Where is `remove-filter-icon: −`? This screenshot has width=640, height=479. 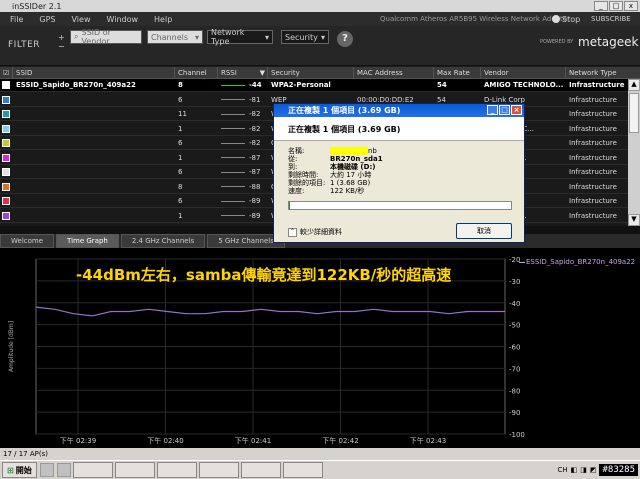 remove-filter-icon: − is located at coordinates (61, 46).